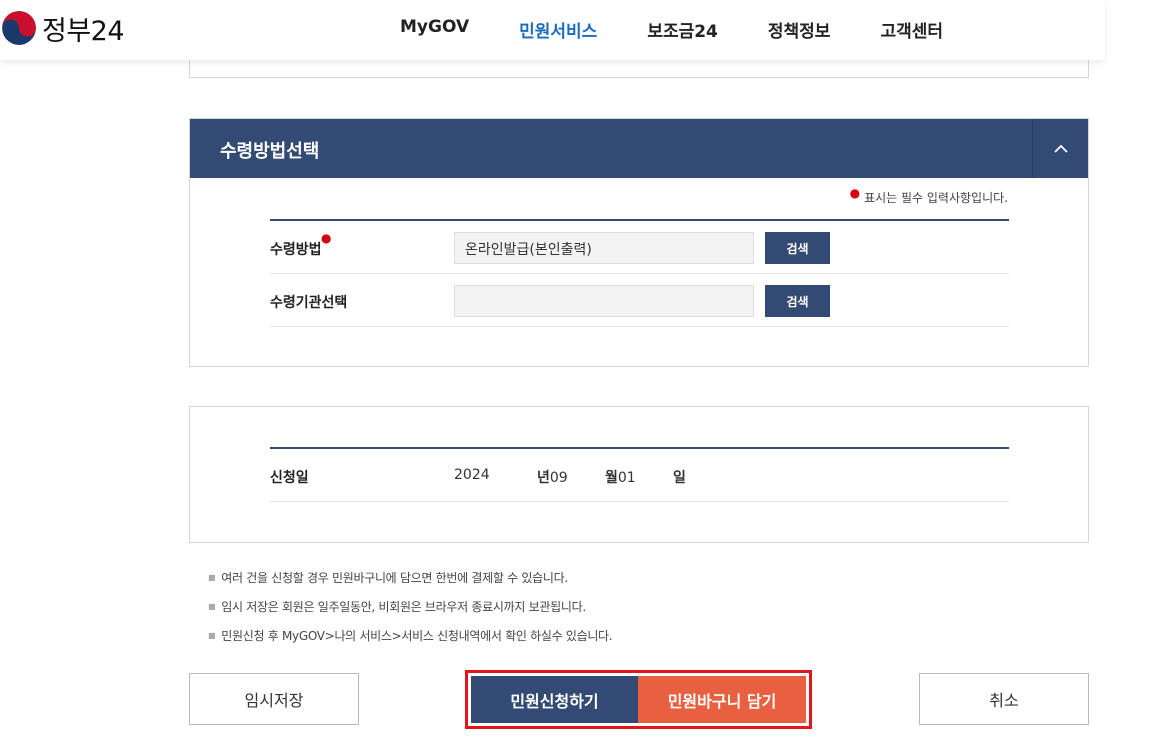  I want to click on required-note: ● 표시는 필수 입력사항입니다., so click(928, 195).